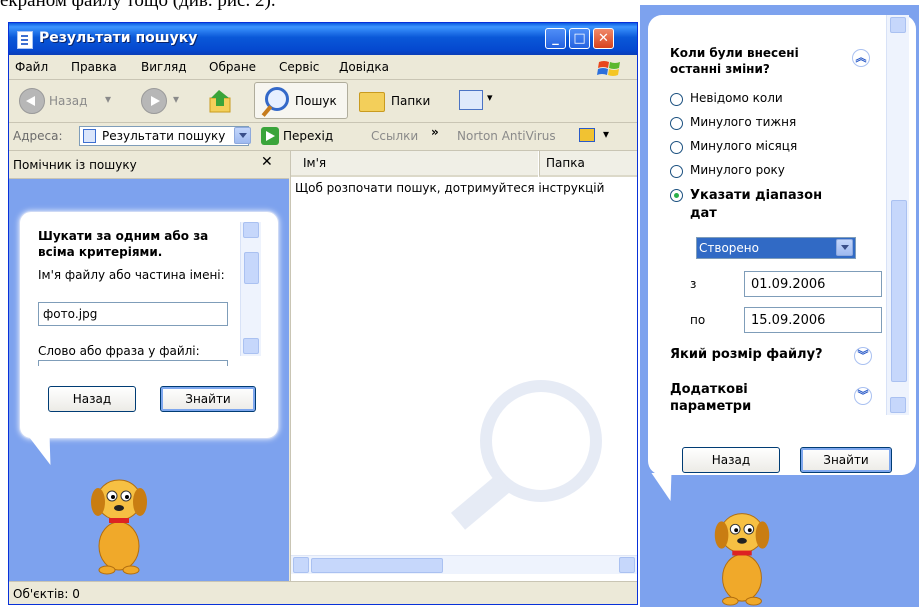  I want to click on menu-tools: Сервіс, so click(299, 67).